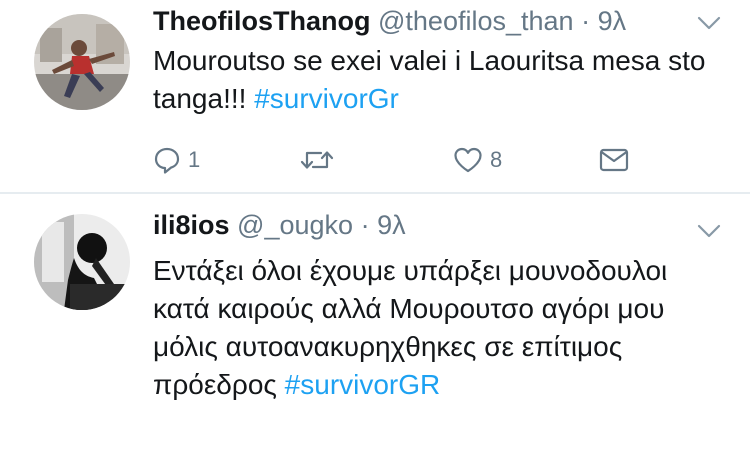 The width and height of the screenshot is (750, 465). Describe the element at coordinates (496, 159) in the screenshot. I see `like-count: 8` at that location.